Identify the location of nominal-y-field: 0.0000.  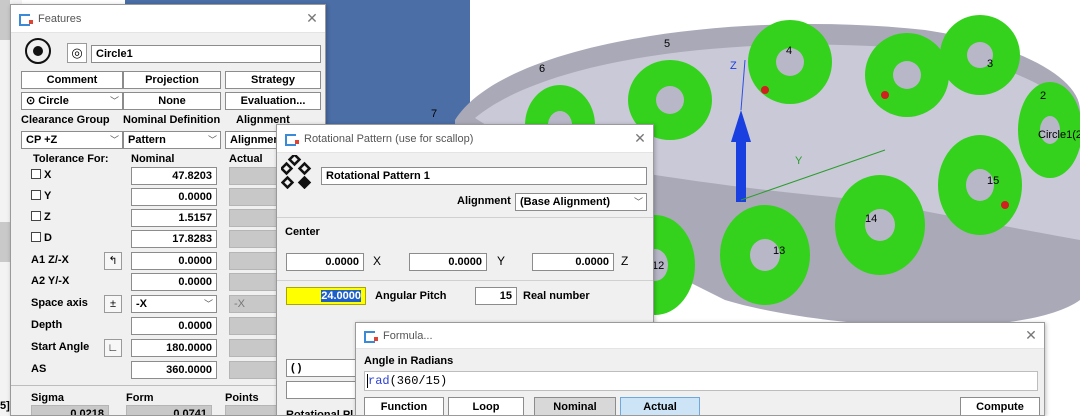
(174, 197).